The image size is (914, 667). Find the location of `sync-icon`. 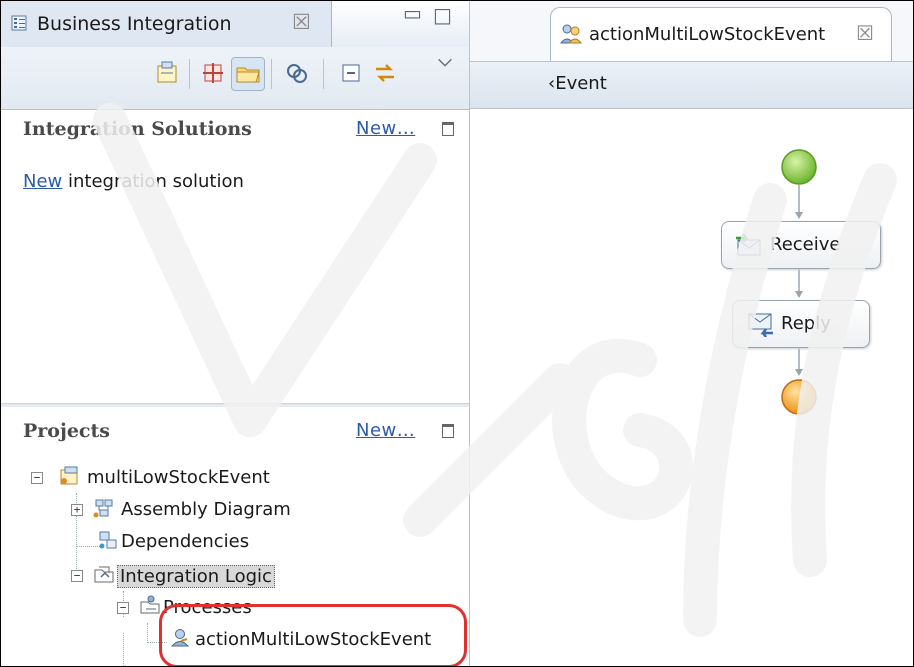

sync-icon is located at coordinates (385, 73).